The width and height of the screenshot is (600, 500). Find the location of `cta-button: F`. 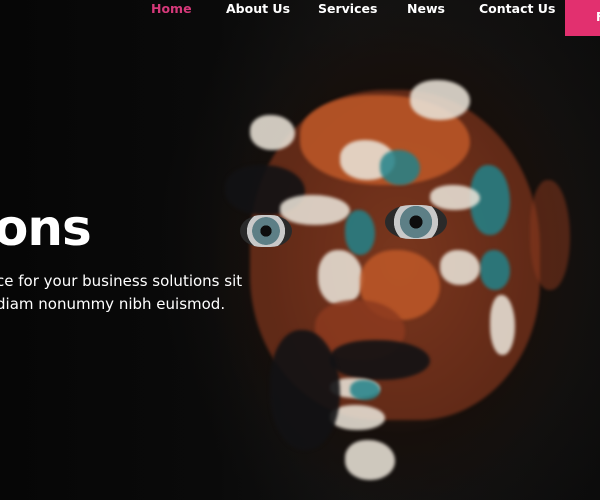

cta-button: F is located at coordinates (582, 18).